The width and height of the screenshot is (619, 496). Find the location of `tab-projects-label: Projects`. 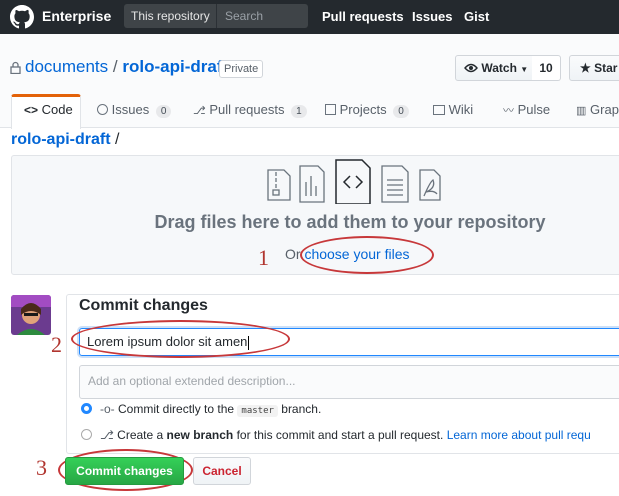

tab-projects-label: Projects is located at coordinates (363, 109).